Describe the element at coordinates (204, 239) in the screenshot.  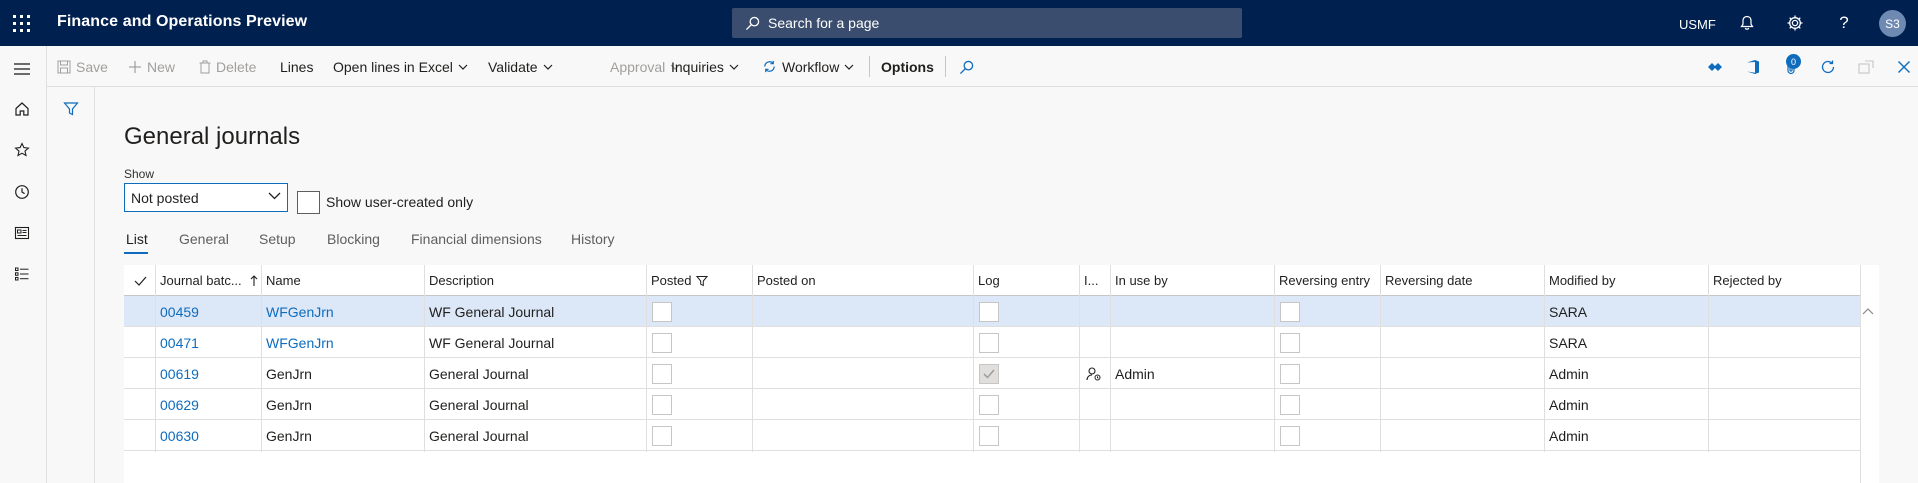
I see `tab-general: General` at that location.